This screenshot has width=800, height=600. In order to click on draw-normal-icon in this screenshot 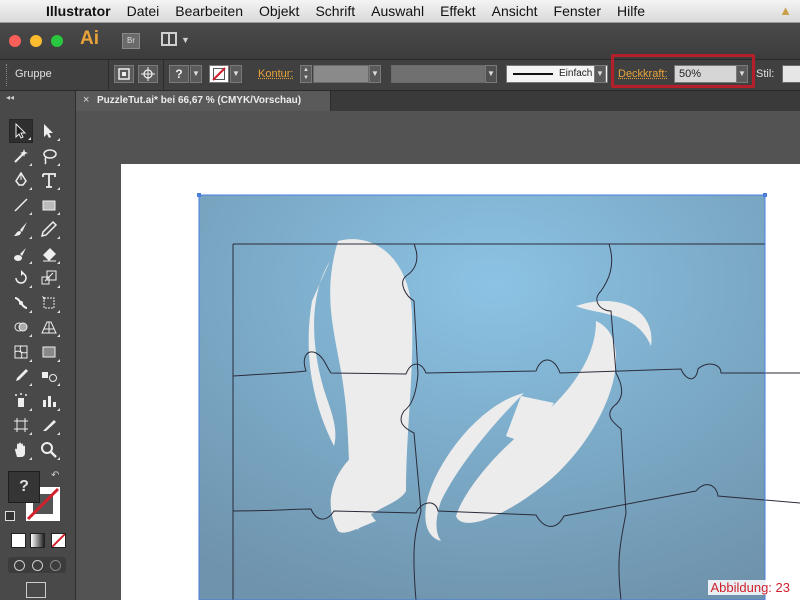, I will do `click(19, 565)`.